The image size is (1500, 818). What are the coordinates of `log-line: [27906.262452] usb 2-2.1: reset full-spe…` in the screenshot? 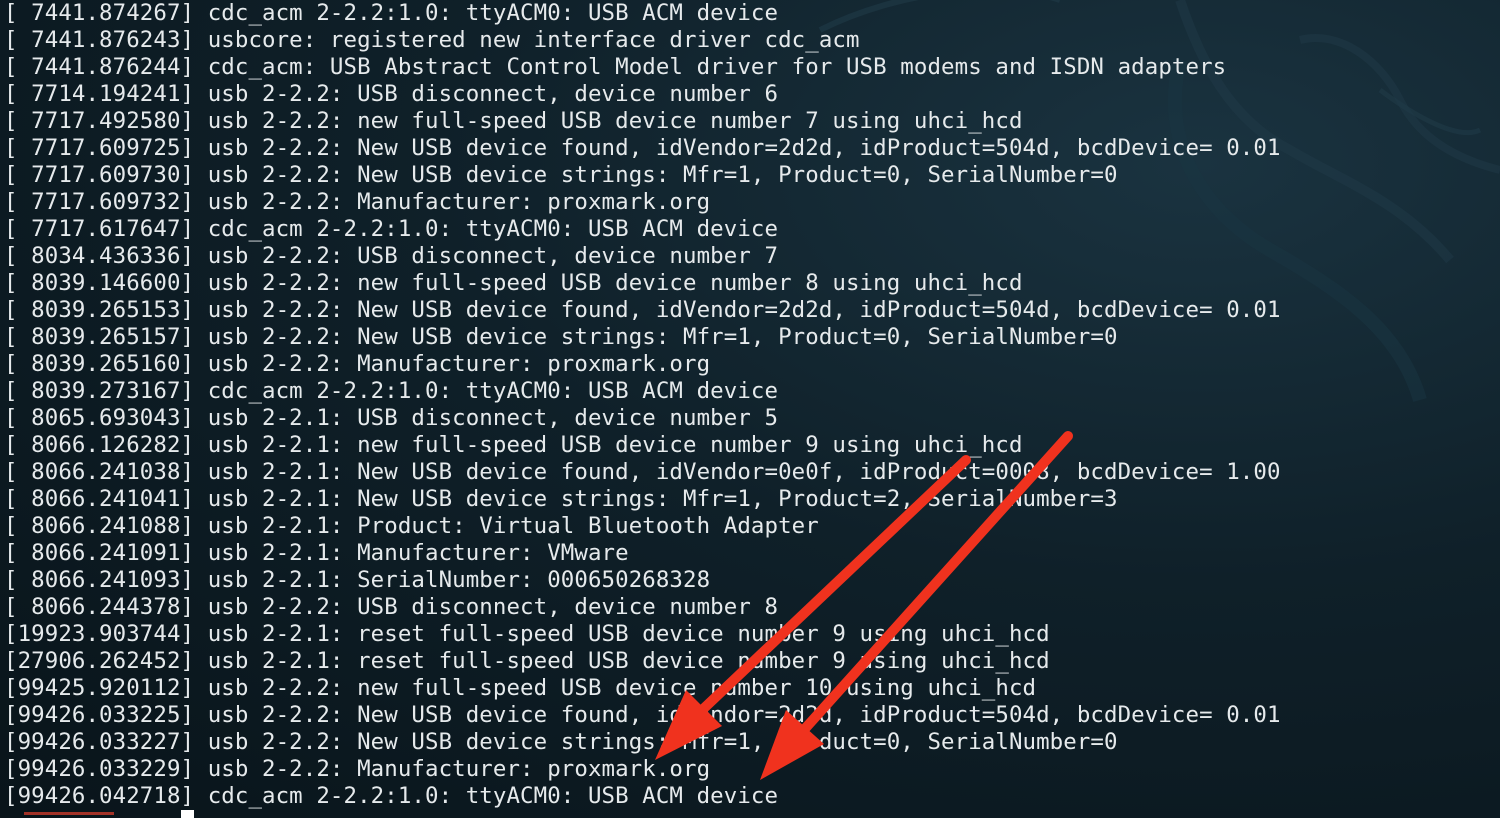 It's located at (527, 661).